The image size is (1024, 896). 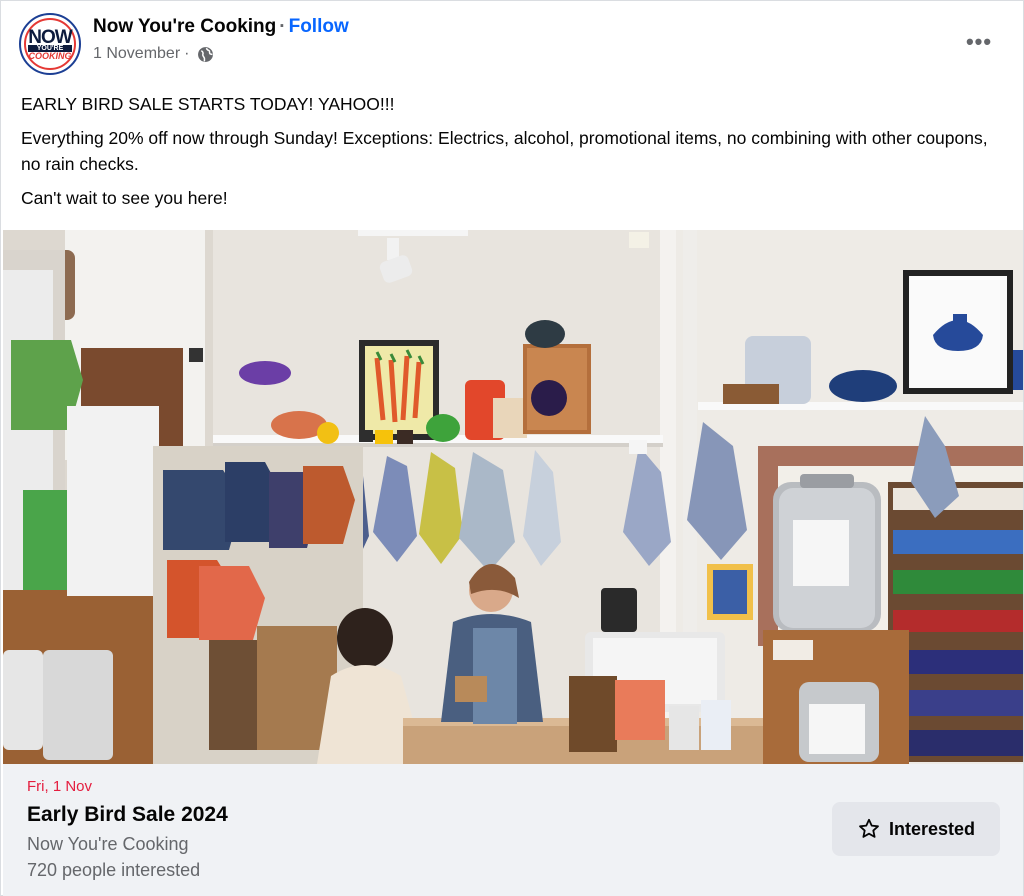 I want to click on interested-button: Interested, so click(x=916, y=829).